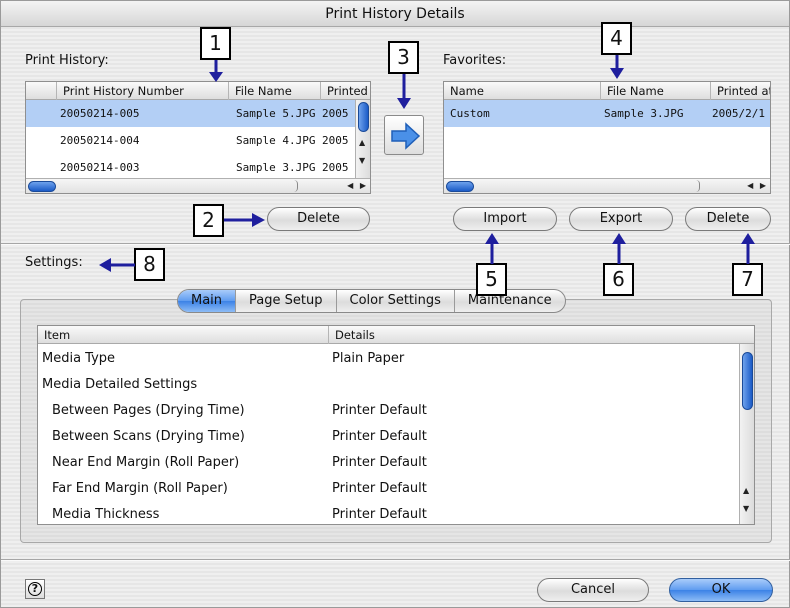  Describe the element at coordinates (747, 381) in the screenshot. I see `settings-vertical-thumb` at that location.